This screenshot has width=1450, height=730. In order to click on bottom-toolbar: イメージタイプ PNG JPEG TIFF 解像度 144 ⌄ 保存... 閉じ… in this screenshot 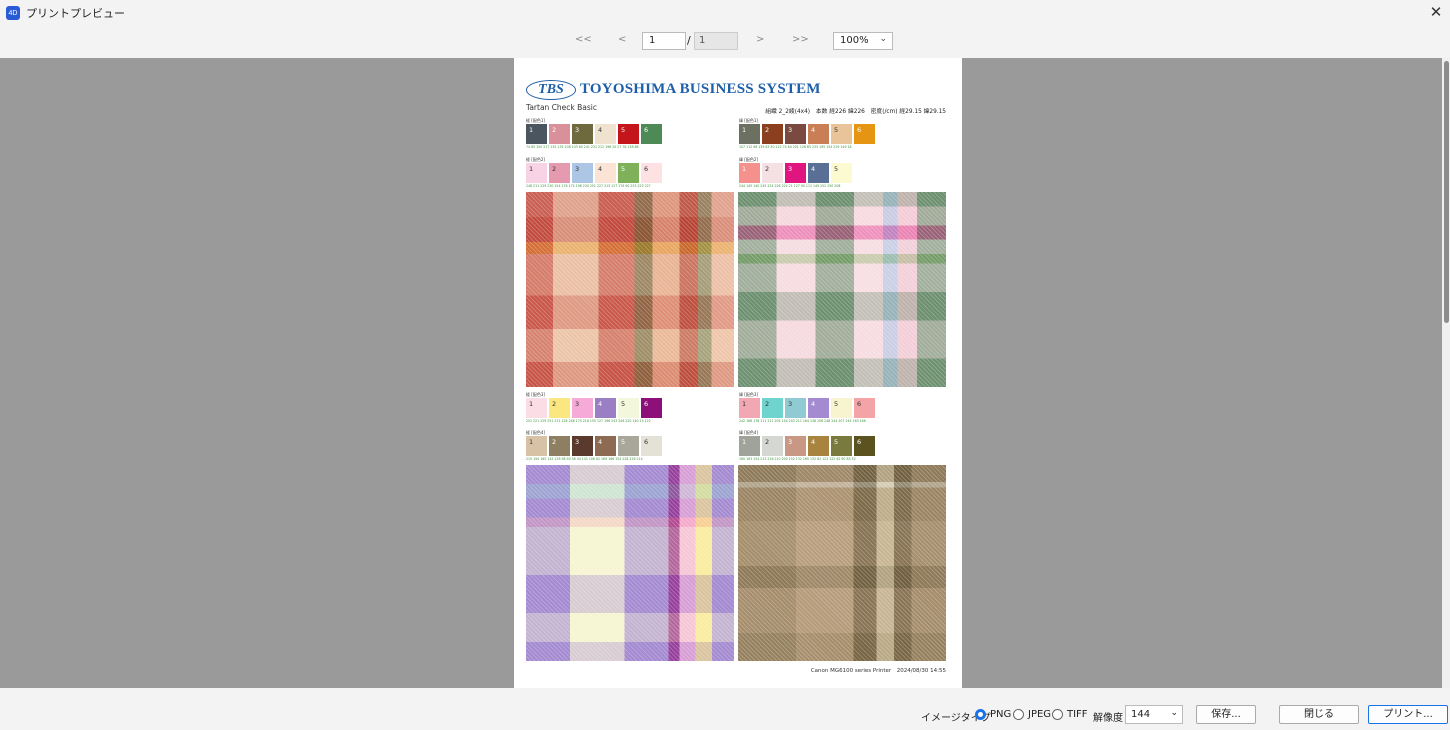, I will do `click(725, 709)`.